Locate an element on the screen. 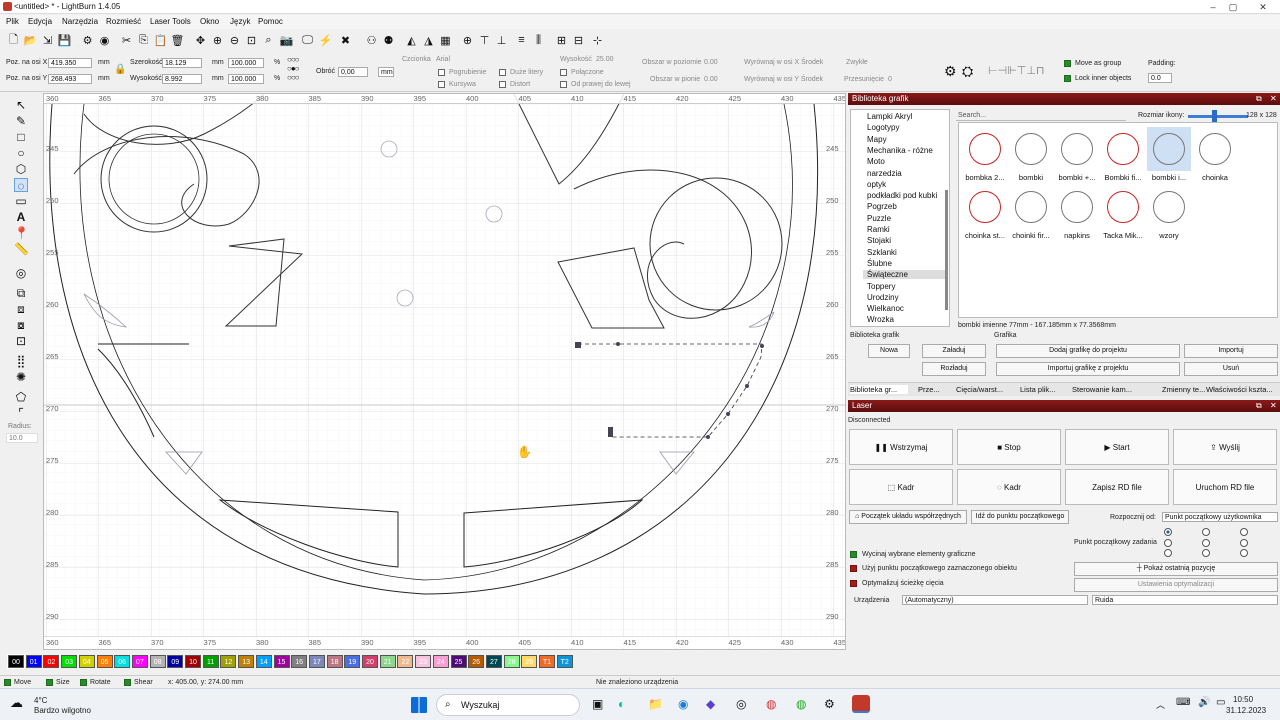 The height and width of the screenshot is (720, 1280). align-middle-icon: ≡ is located at coordinates (521, 40).